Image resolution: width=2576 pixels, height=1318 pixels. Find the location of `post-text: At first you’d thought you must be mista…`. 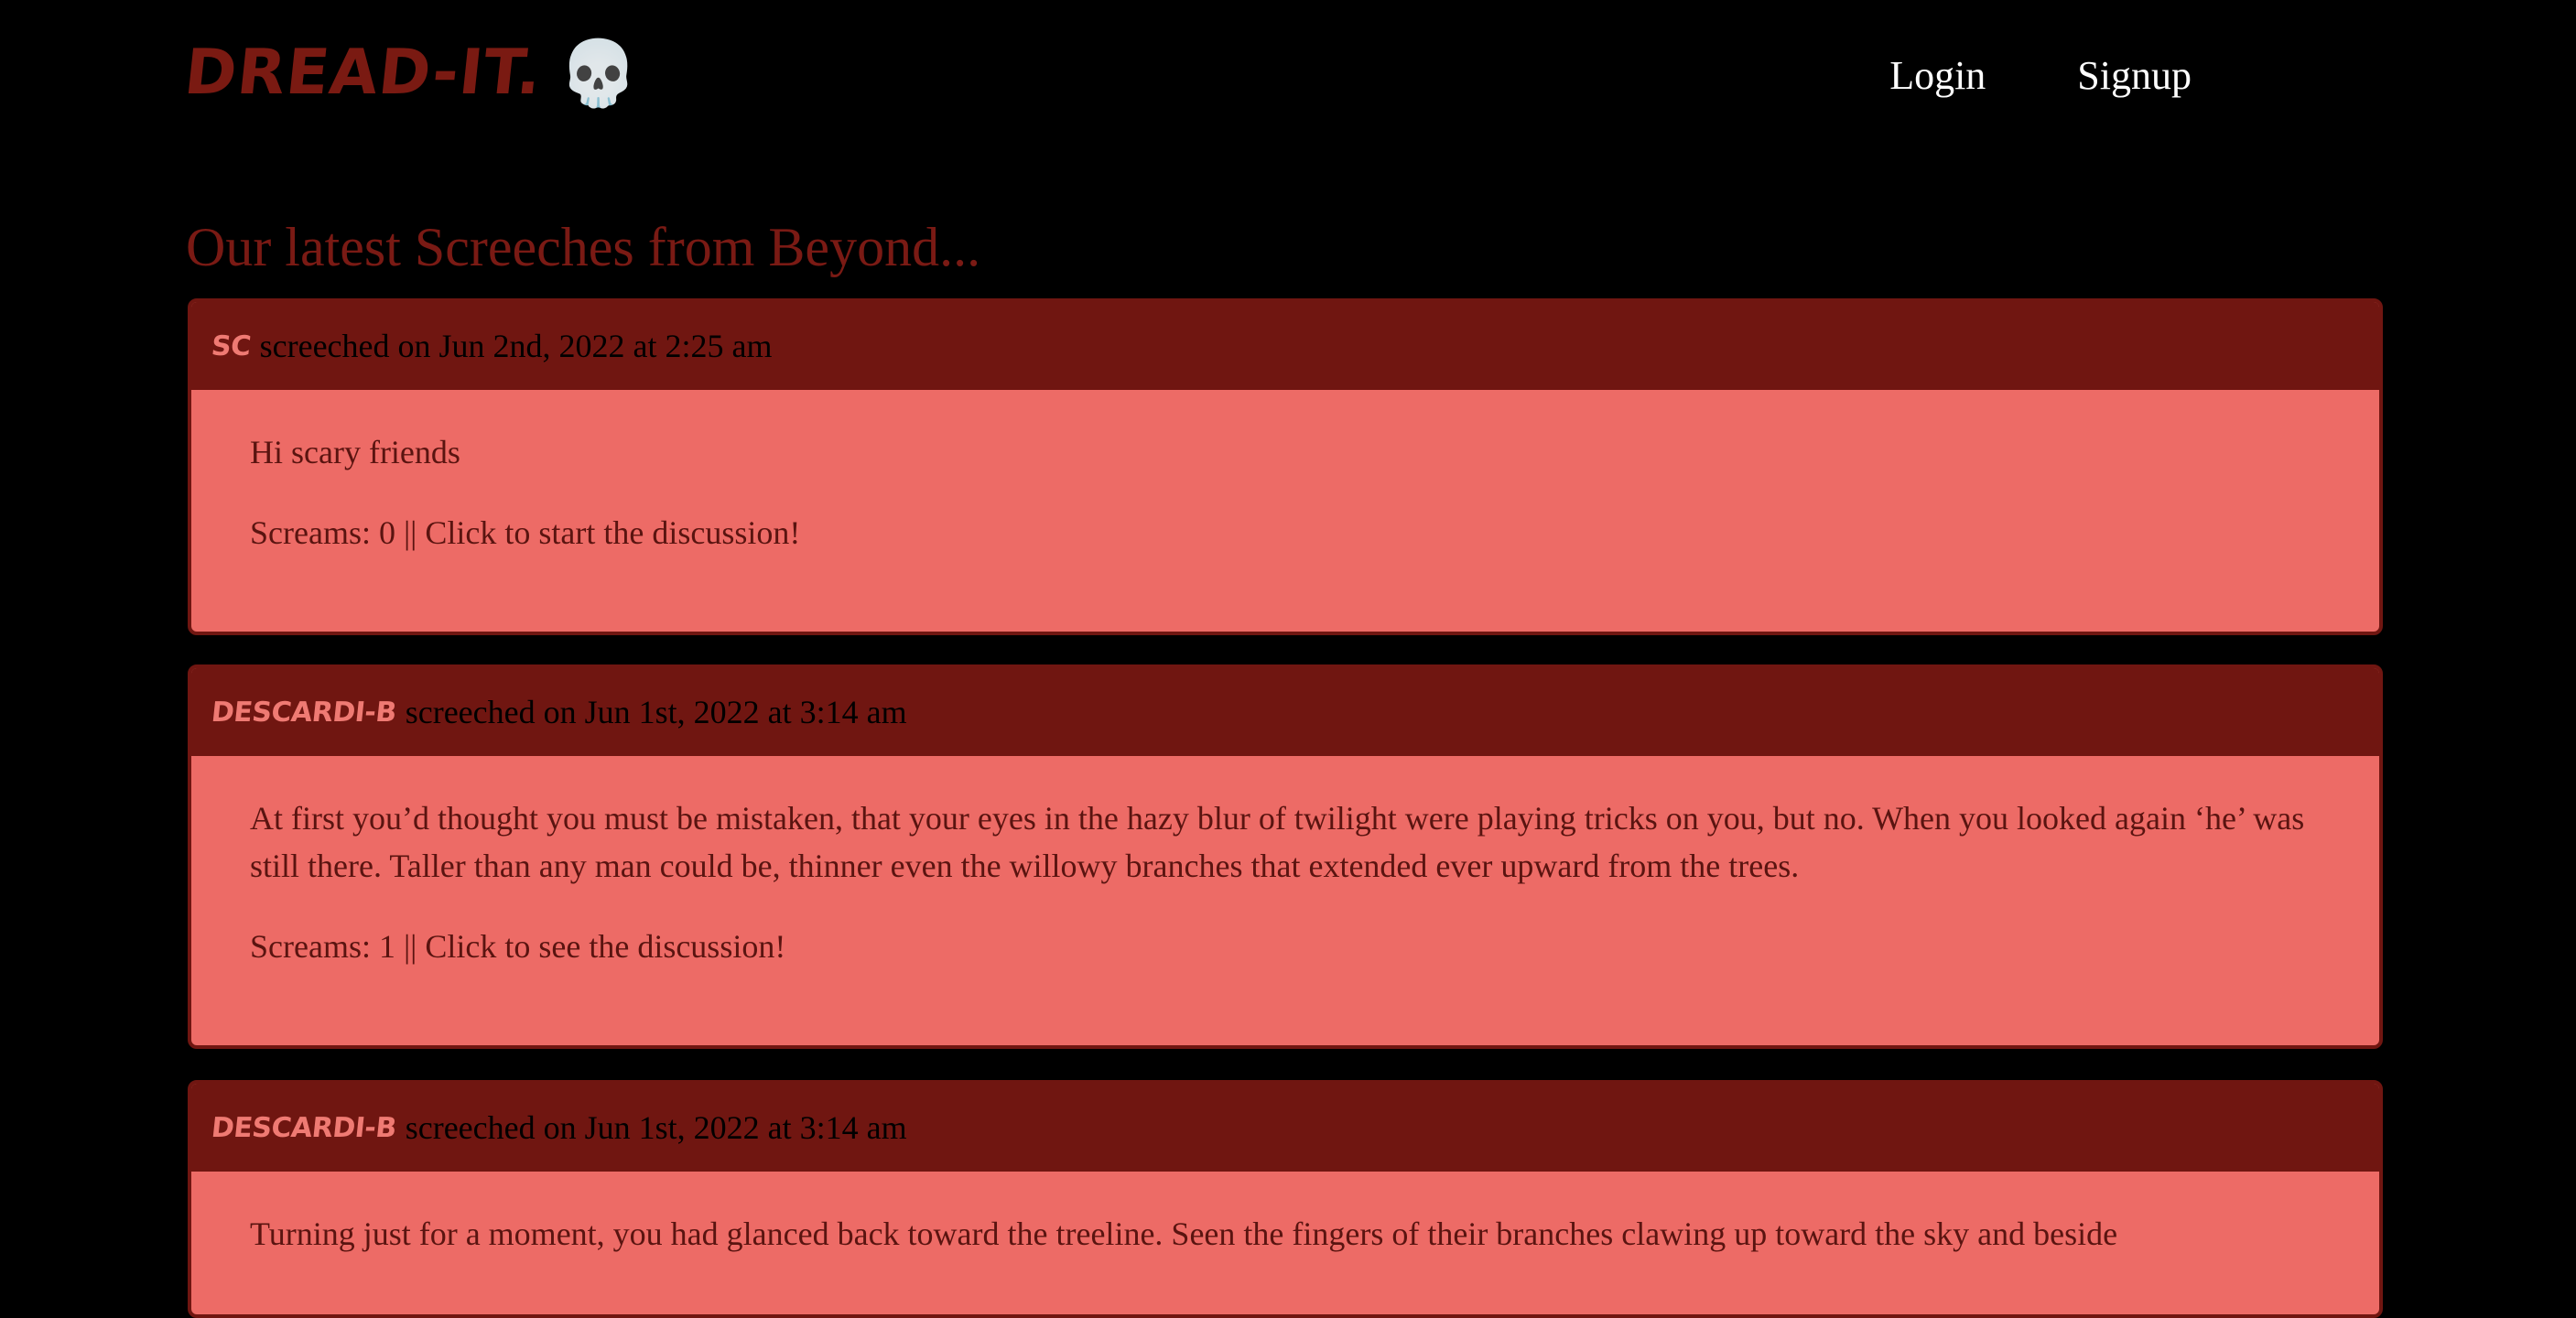

post-text: At first you’d thought you must be mista… is located at coordinates (1278, 842).